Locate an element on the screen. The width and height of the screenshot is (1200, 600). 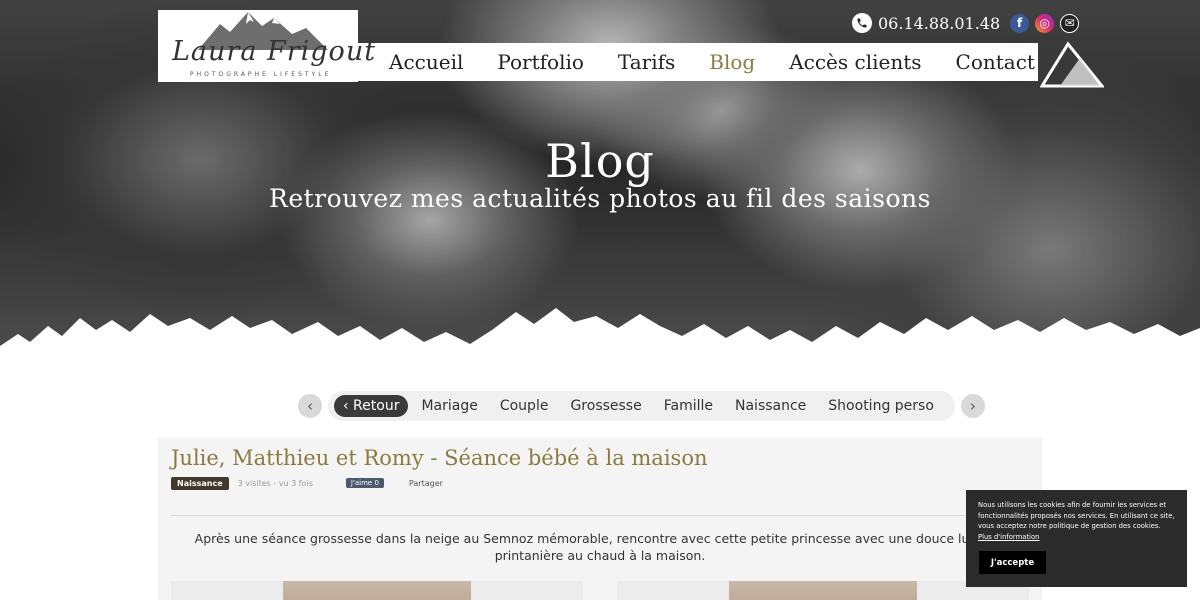
filter-item-famille: Famille is located at coordinates (688, 406).